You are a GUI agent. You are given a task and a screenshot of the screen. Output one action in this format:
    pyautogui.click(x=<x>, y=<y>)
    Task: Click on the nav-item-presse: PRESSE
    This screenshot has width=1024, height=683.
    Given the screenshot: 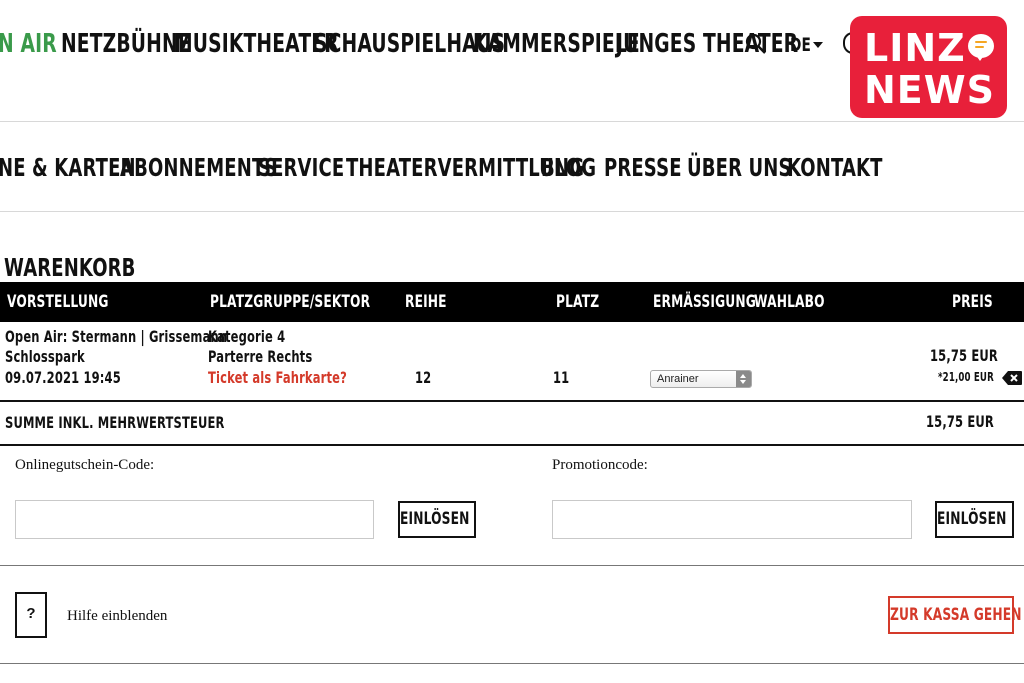 What is the action you would take?
    pyautogui.click(x=643, y=168)
    